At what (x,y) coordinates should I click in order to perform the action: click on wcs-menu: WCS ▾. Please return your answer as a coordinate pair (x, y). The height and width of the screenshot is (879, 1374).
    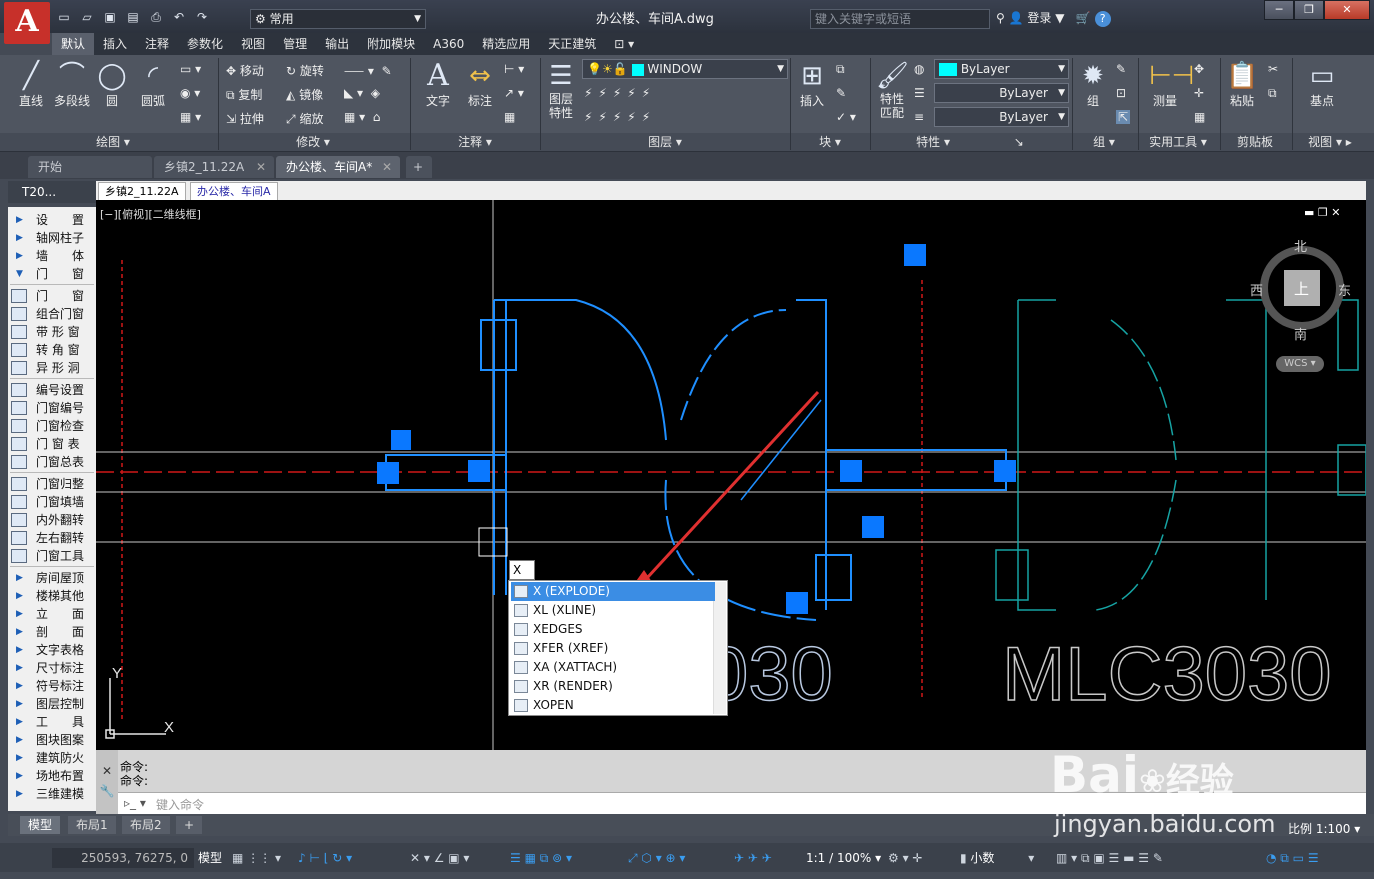
    Looking at the image, I should click on (1300, 364).